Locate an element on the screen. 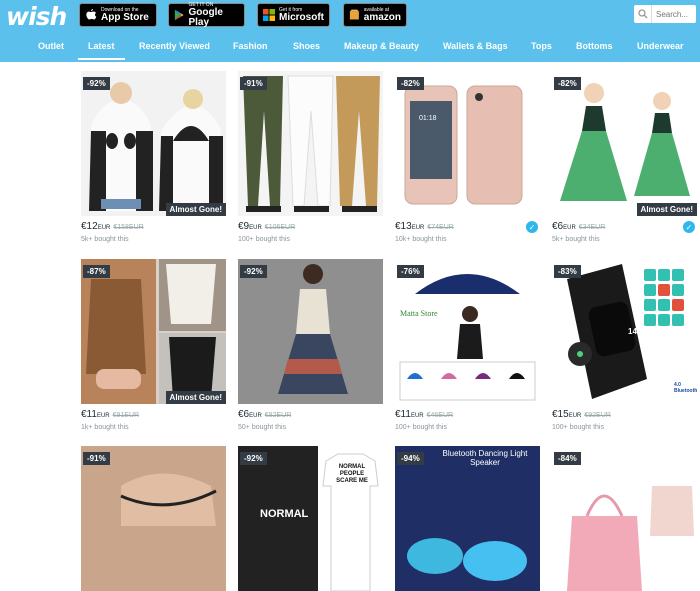 The width and height of the screenshot is (700, 591). princess-dress-illustration is located at coordinates (624, 143).